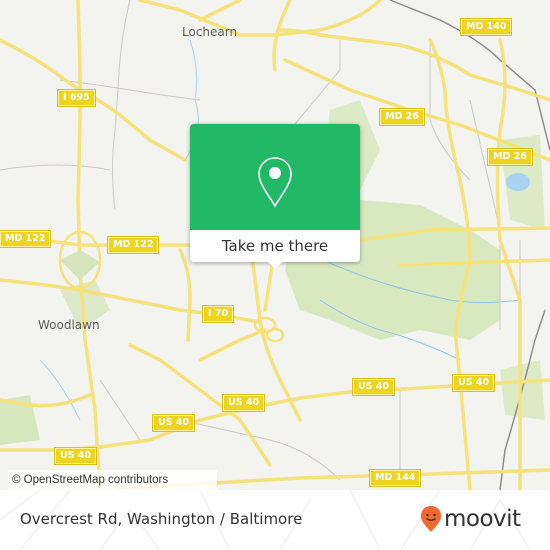  Describe the element at coordinates (69, 325) in the screenshot. I see `place-label-woodlawn: Woodlawn` at that location.